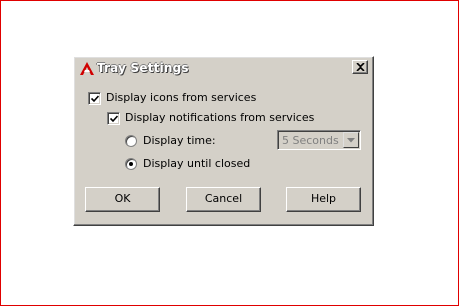  I want to click on display-icons-checkbox, so click(94, 98).